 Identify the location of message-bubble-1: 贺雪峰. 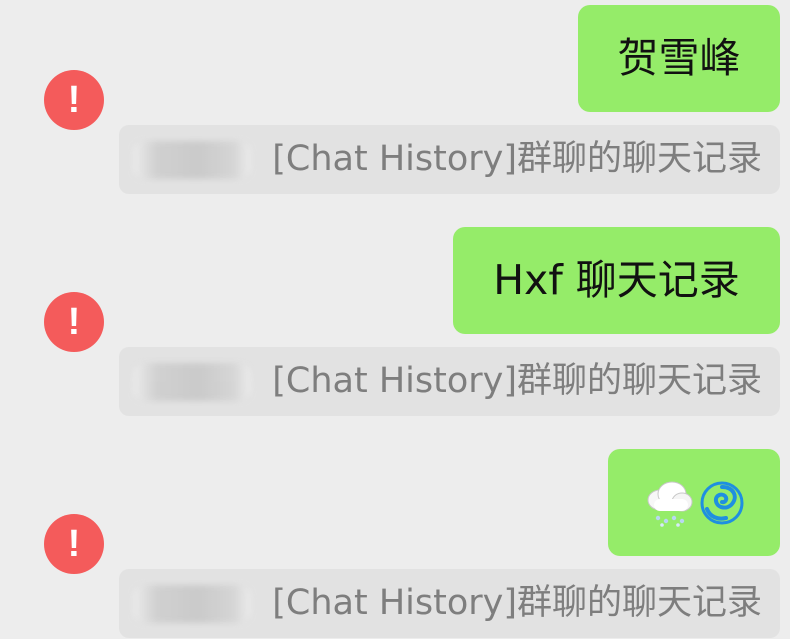
(679, 58).